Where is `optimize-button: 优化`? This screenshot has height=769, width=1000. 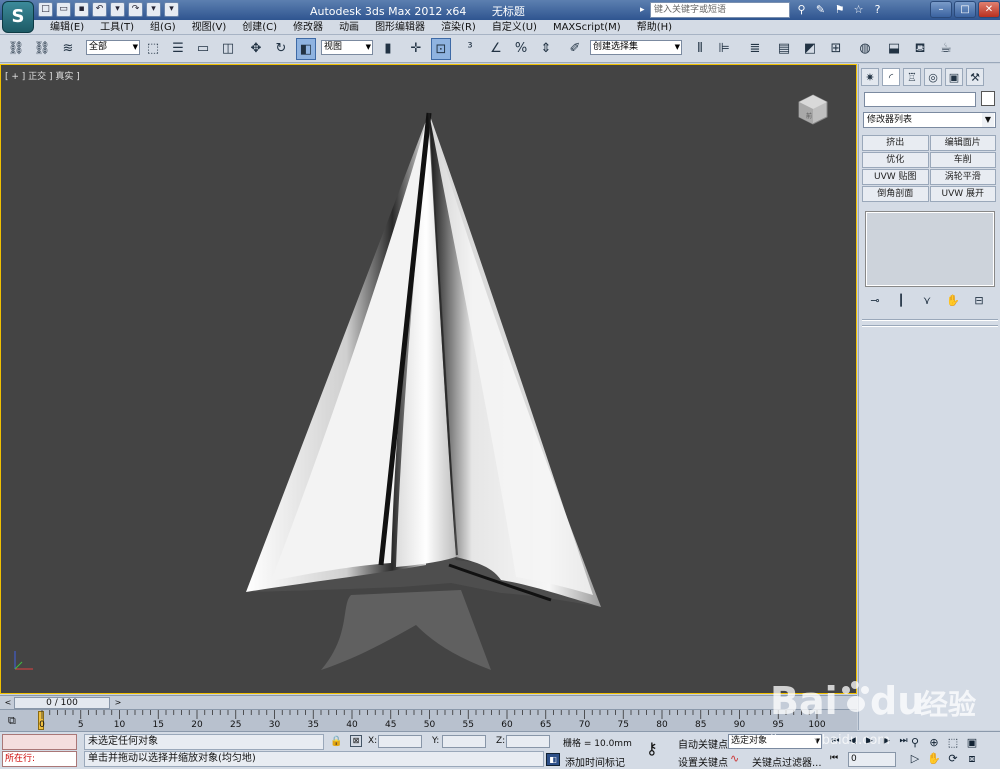 optimize-button: 优化 is located at coordinates (895, 160).